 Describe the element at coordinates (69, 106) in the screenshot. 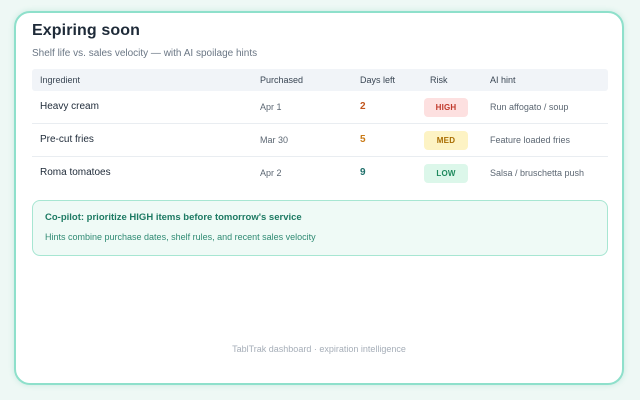

I see `ingredient-name: Heavy cream` at that location.